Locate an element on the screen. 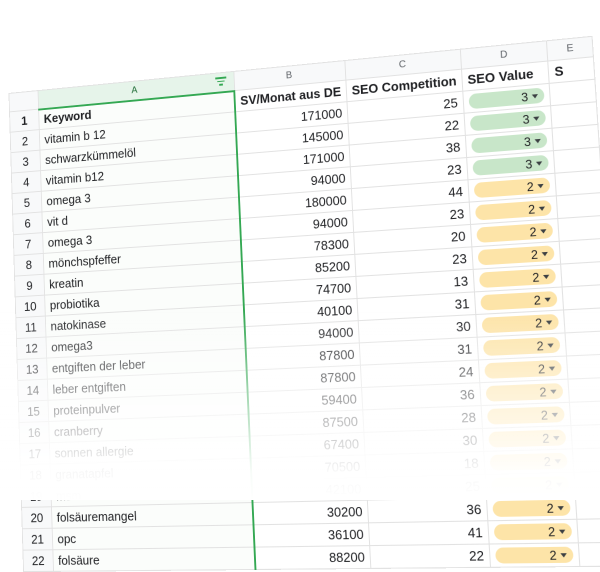 This screenshot has height=572, width=600. row-number: 10 is located at coordinates (30, 306).